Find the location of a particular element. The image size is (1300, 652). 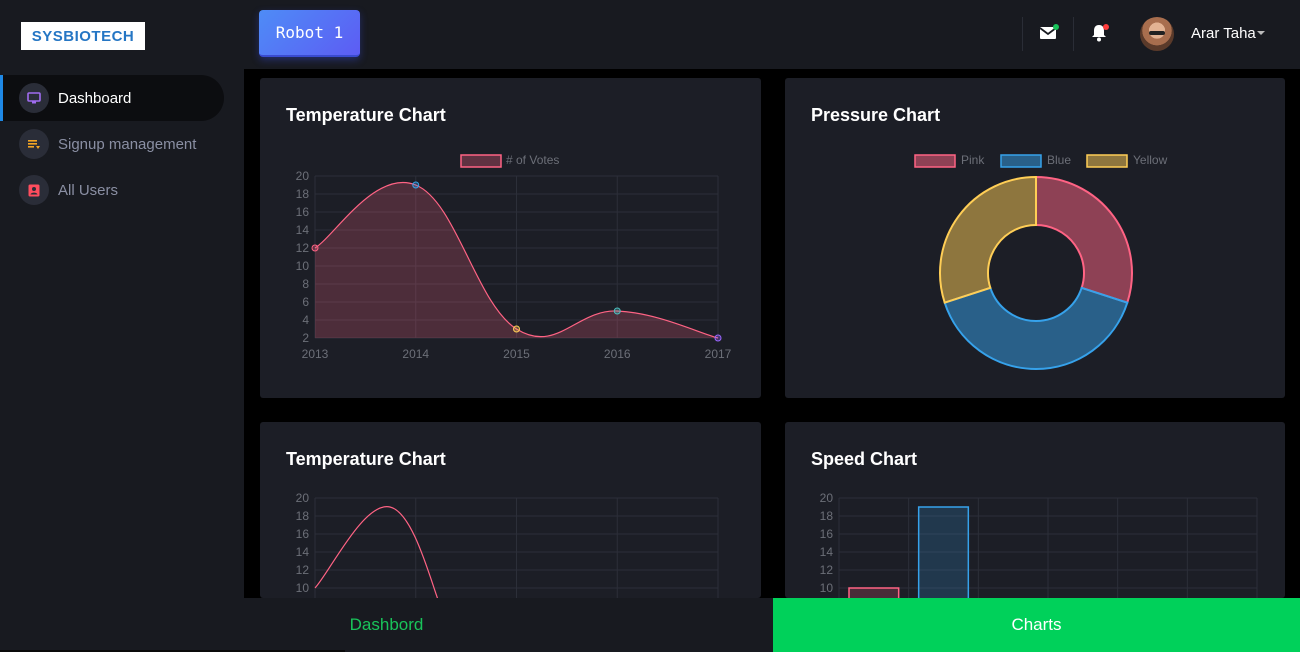

speed-chart-card: Speed Chart 10 12 14 16 18 20 is located at coordinates (1035, 510).